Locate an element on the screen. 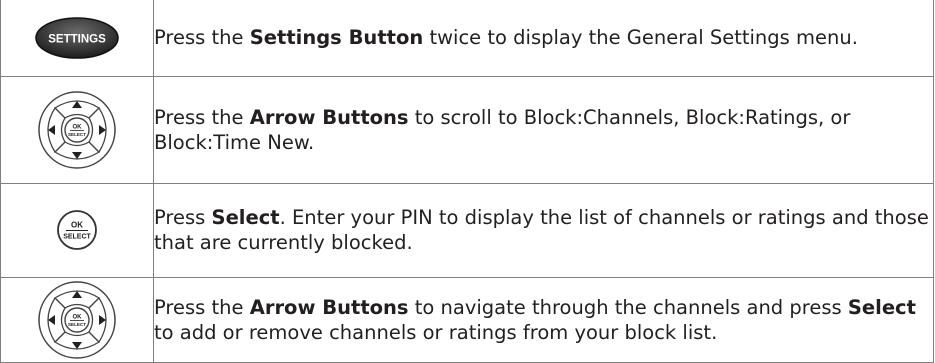  bold-term: Settings Button is located at coordinates (336, 38).